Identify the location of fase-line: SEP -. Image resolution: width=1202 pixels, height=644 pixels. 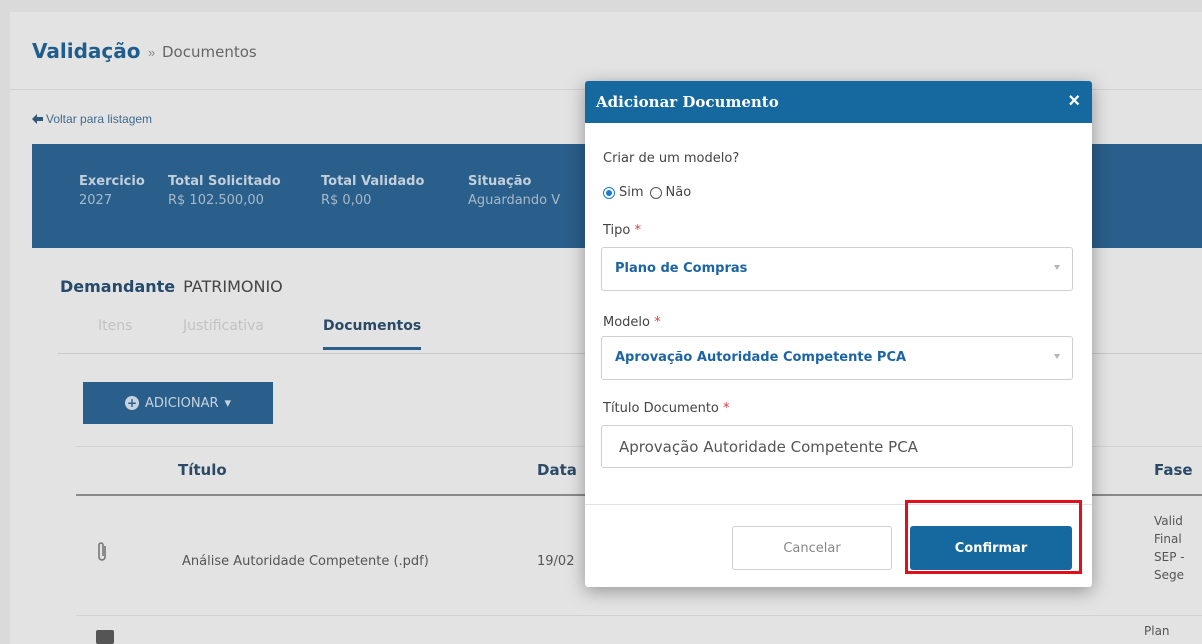
(1169, 557).